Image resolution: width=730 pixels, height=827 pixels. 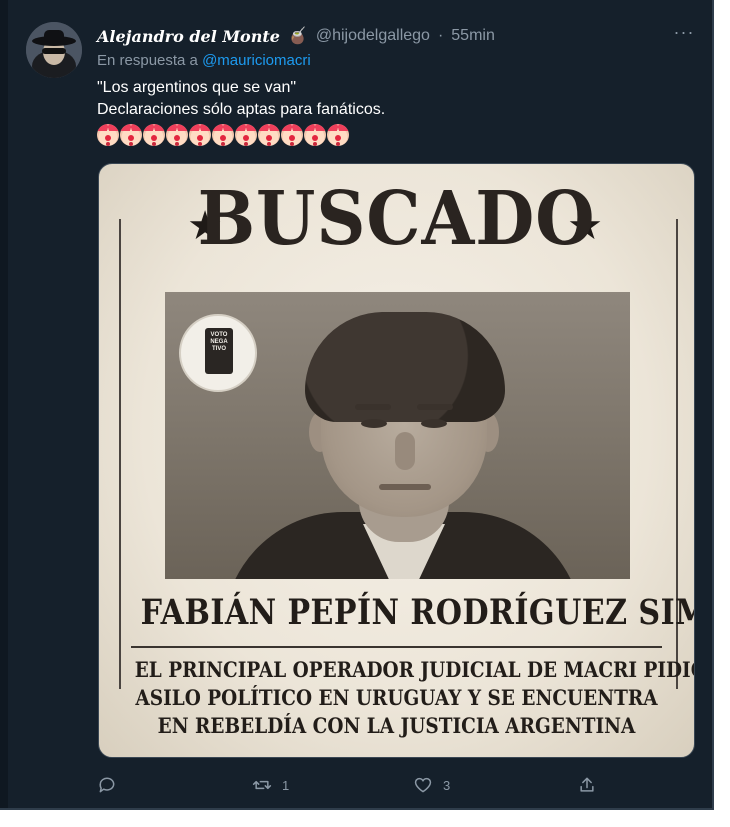 What do you see at coordinates (722, 413) in the screenshot?
I see `window-right-margin` at bounding box center [722, 413].